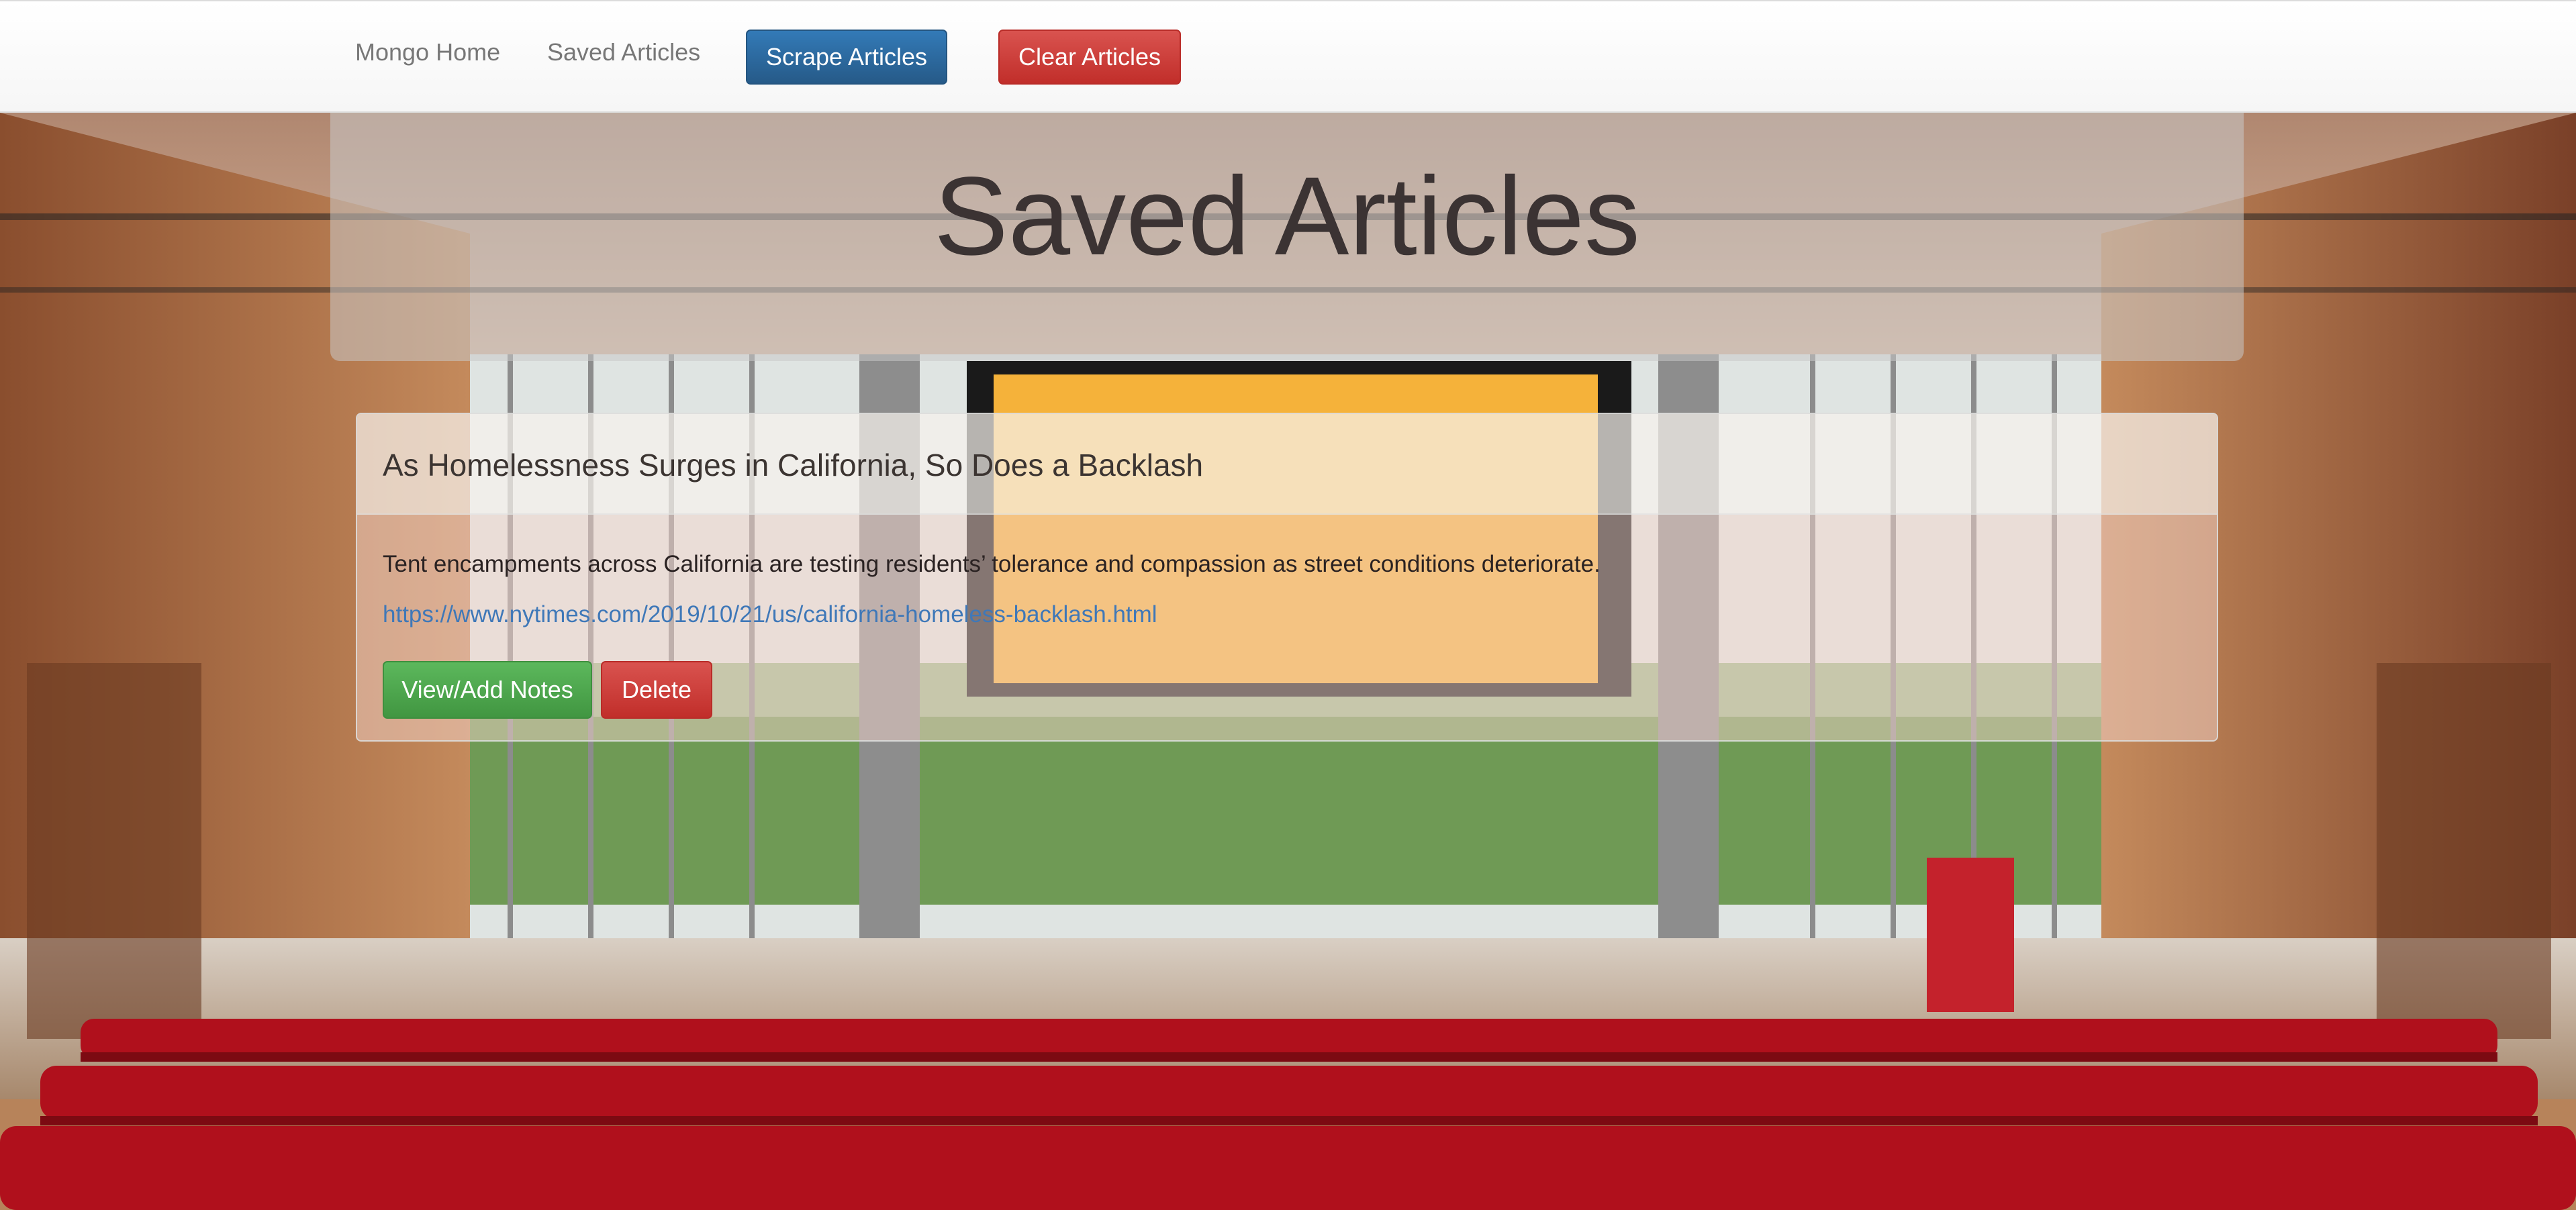 This screenshot has height=1210, width=2576. What do you see at coordinates (427, 52) in the screenshot?
I see `nav-link-mongo-home: Mongo Home` at bounding box center [427, 52].